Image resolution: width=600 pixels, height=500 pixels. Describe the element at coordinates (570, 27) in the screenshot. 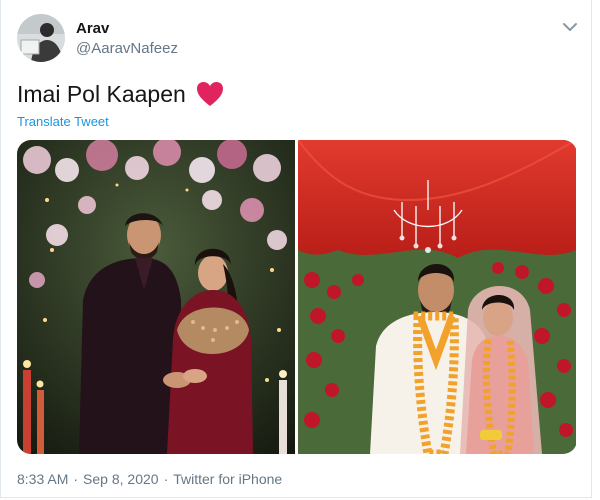

I see `chevron-down-icon` at that location.